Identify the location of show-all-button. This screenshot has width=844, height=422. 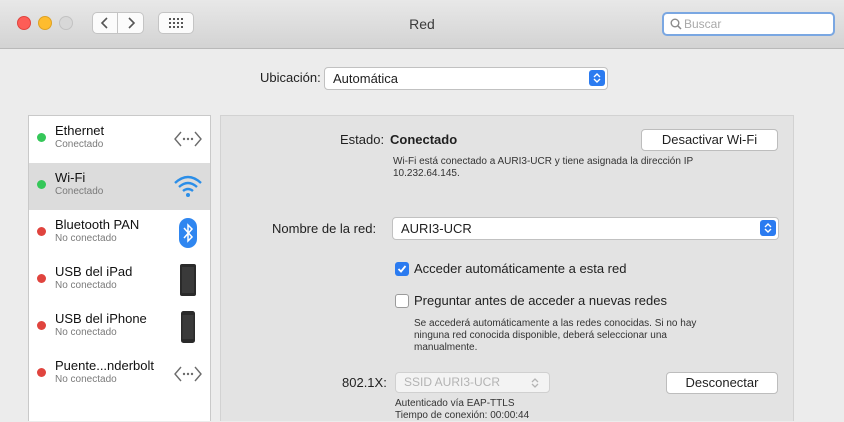
(176, 23).